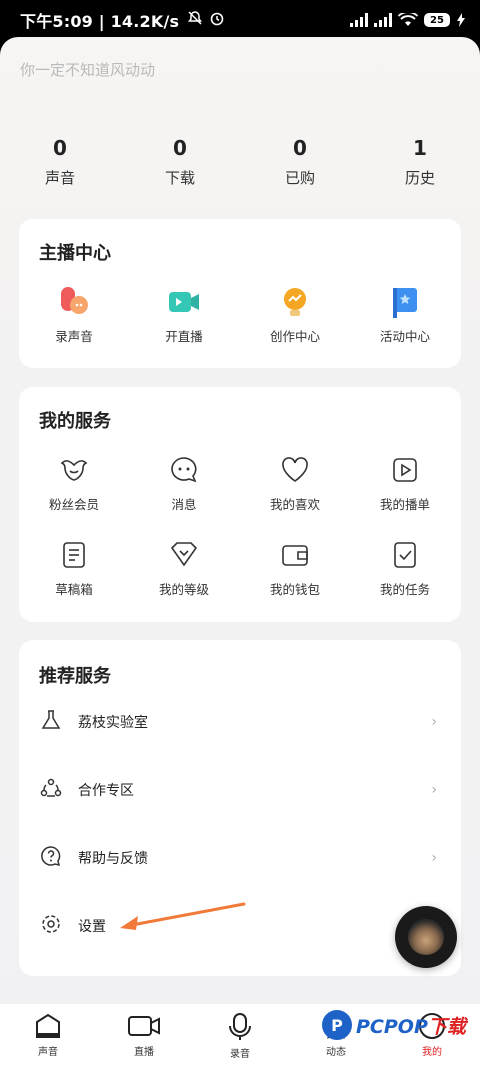 Image resolution: width=480 pixels, height=1068 pixels. What do you see at coordinates (75, 676) in the screenshot?
I see `recommended-title: 推荐服务` at bounding box center [75, 676].